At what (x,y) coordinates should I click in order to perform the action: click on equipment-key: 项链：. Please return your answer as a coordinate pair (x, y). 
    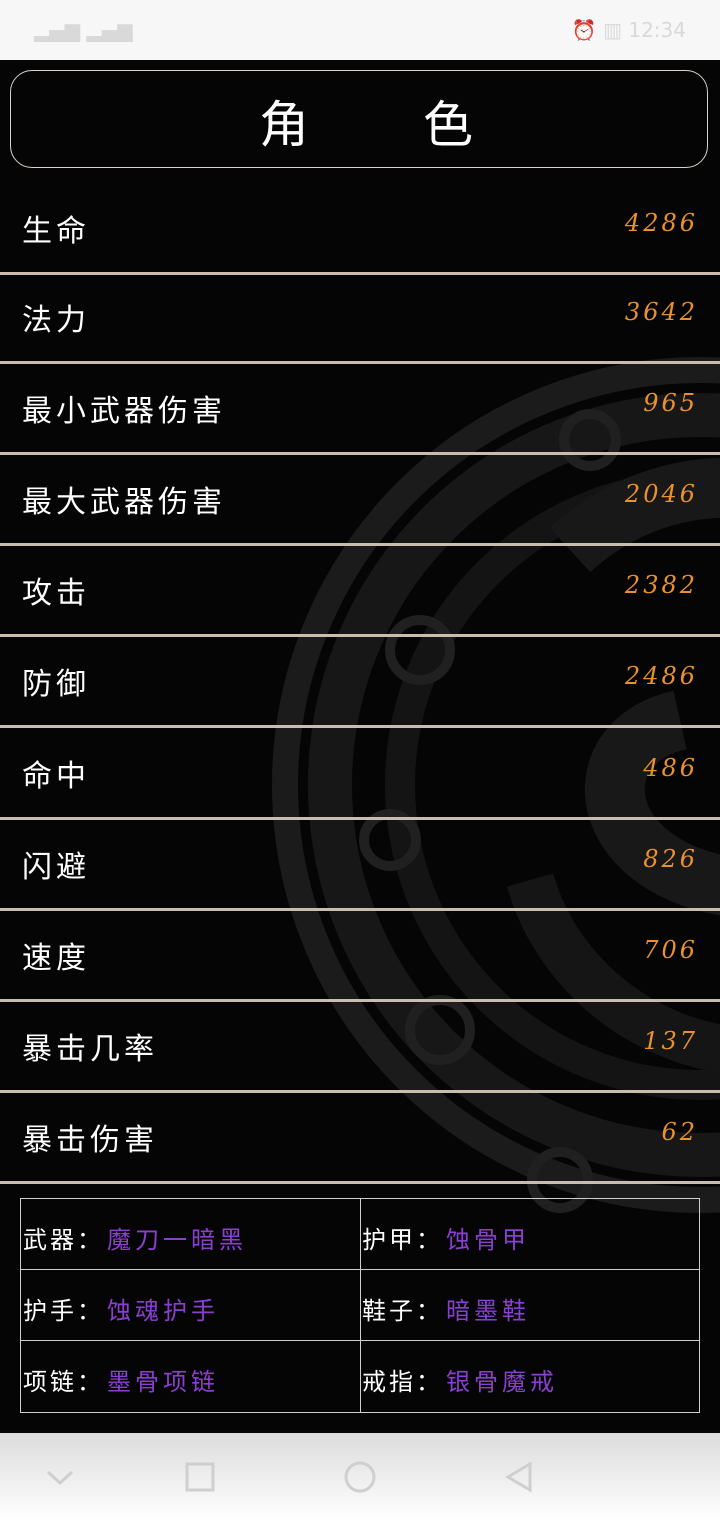
    Looking at the image, I should click on (63, 1382).